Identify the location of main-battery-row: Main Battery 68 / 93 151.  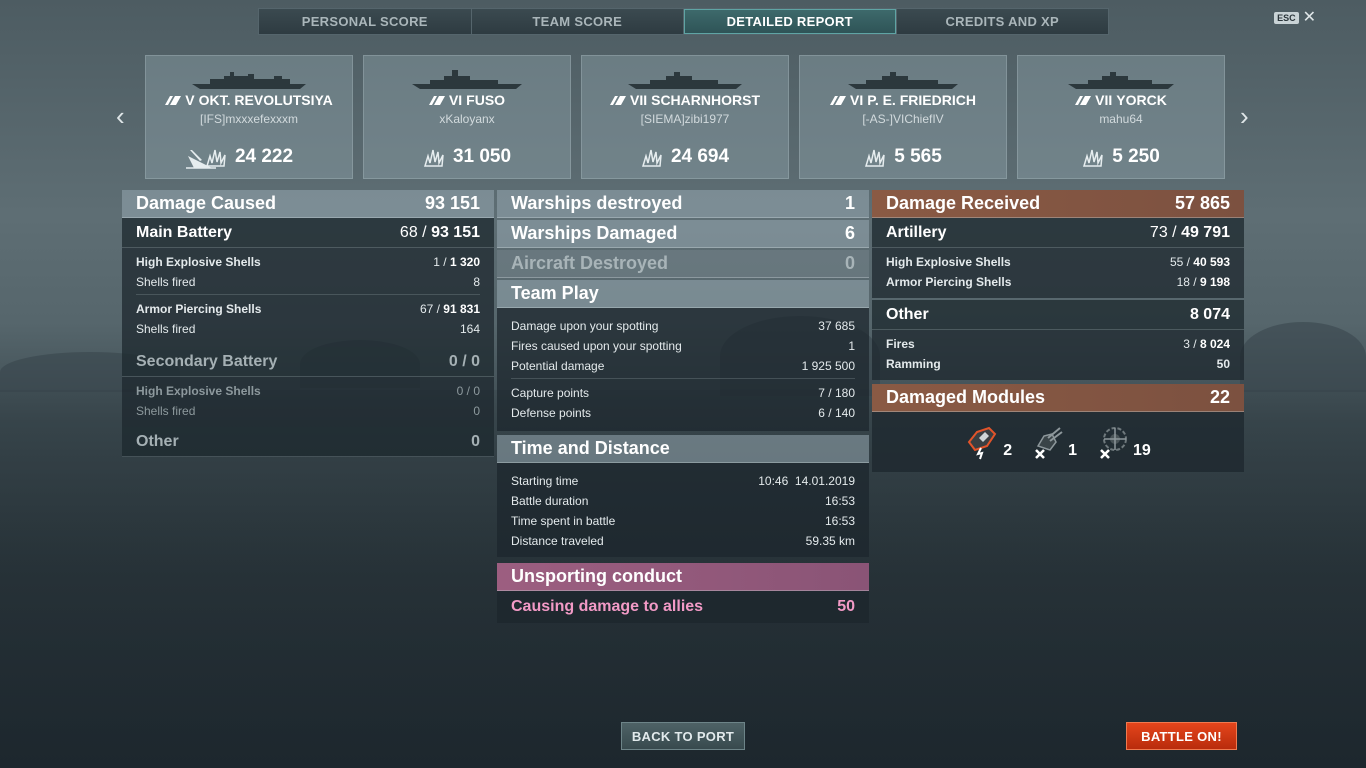
(308, 233).